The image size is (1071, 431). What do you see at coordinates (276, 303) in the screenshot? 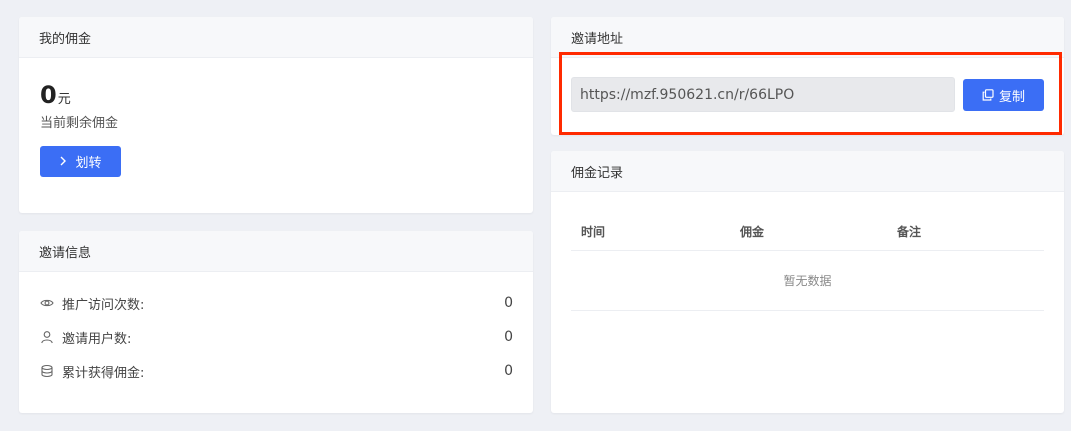
I see `stat-row-visits: 推广访问次数: 0` at bounding box center [276, 303].